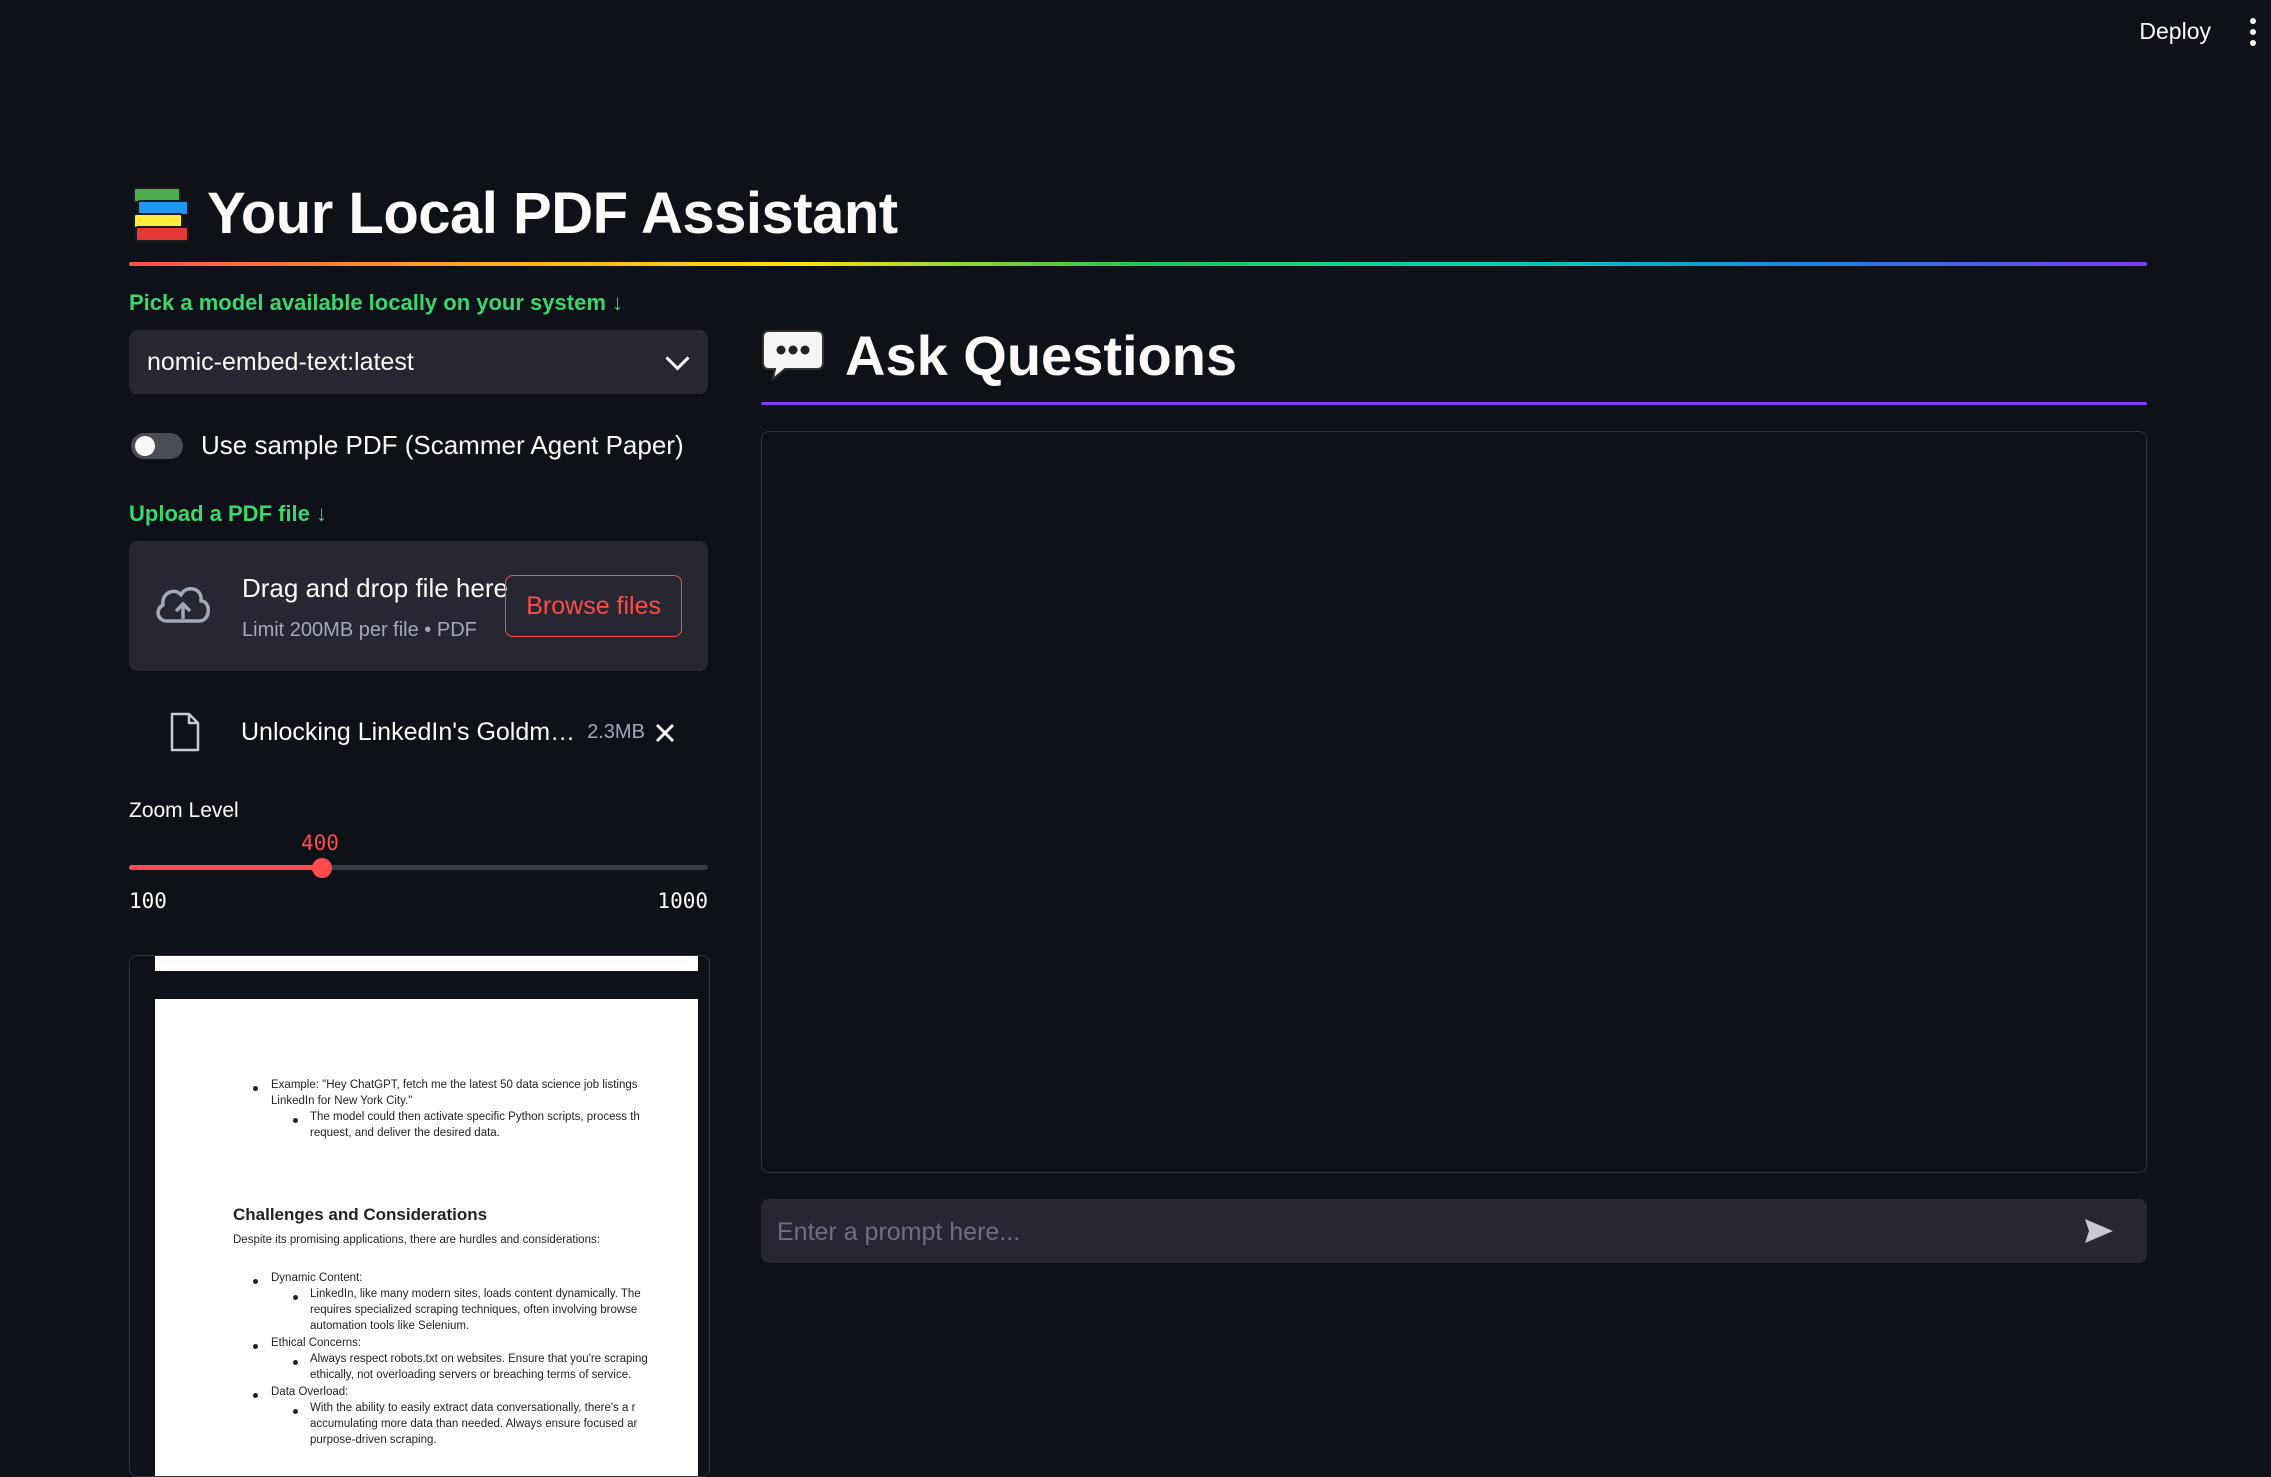 The image size is (2271, 1477). I want to click on pdf-line: Dynamic Content:, so click(317, 1278).